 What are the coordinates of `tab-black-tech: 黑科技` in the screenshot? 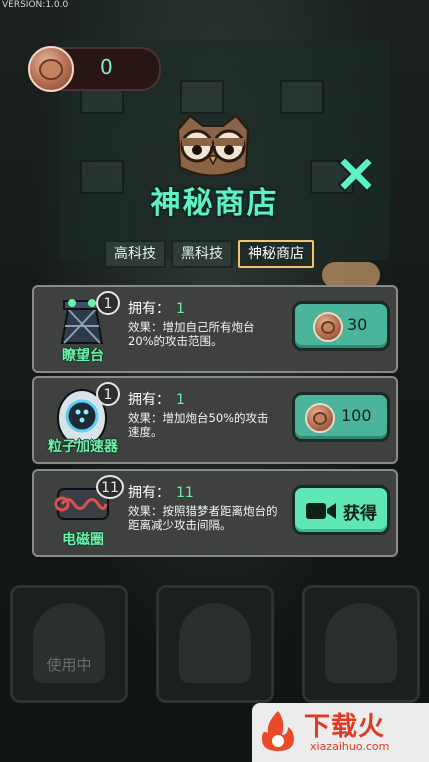 It's located at (202, 254).